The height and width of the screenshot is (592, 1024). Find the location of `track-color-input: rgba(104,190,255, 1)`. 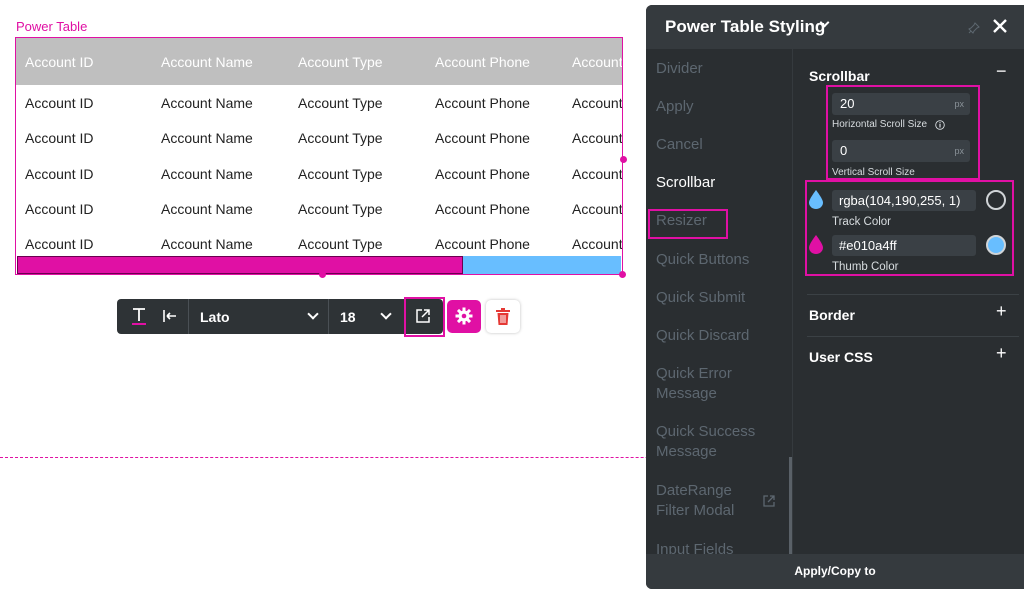

track-color-input: rgba(104,190,255, 1) is located at coordinates (904, 200).